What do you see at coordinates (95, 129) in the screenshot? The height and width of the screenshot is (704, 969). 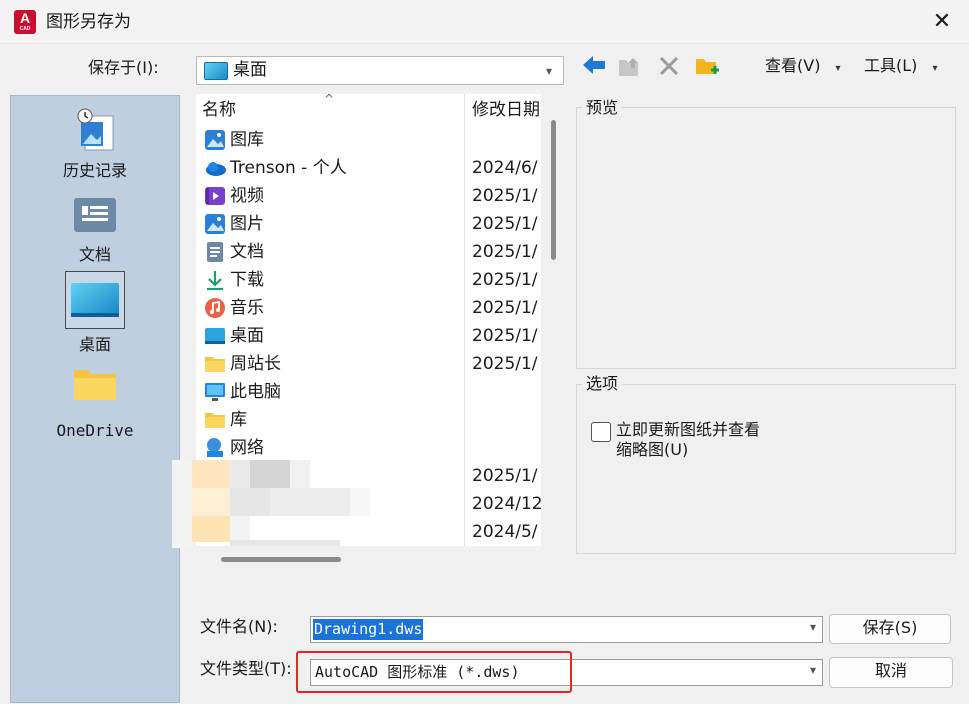 I see `history-icon` at bounding box center [95, 129].